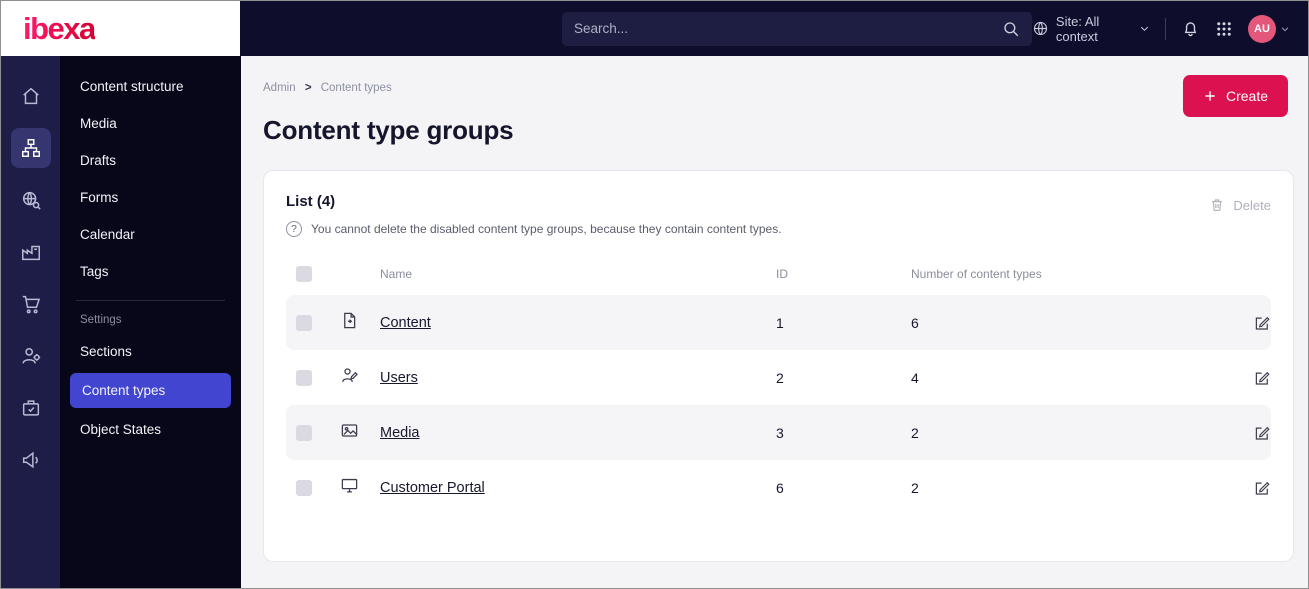  What do you see at coordinates (432, 488) in the screenshot?
I see `group-link: Customer Portal` at bounding box center [432, 488].